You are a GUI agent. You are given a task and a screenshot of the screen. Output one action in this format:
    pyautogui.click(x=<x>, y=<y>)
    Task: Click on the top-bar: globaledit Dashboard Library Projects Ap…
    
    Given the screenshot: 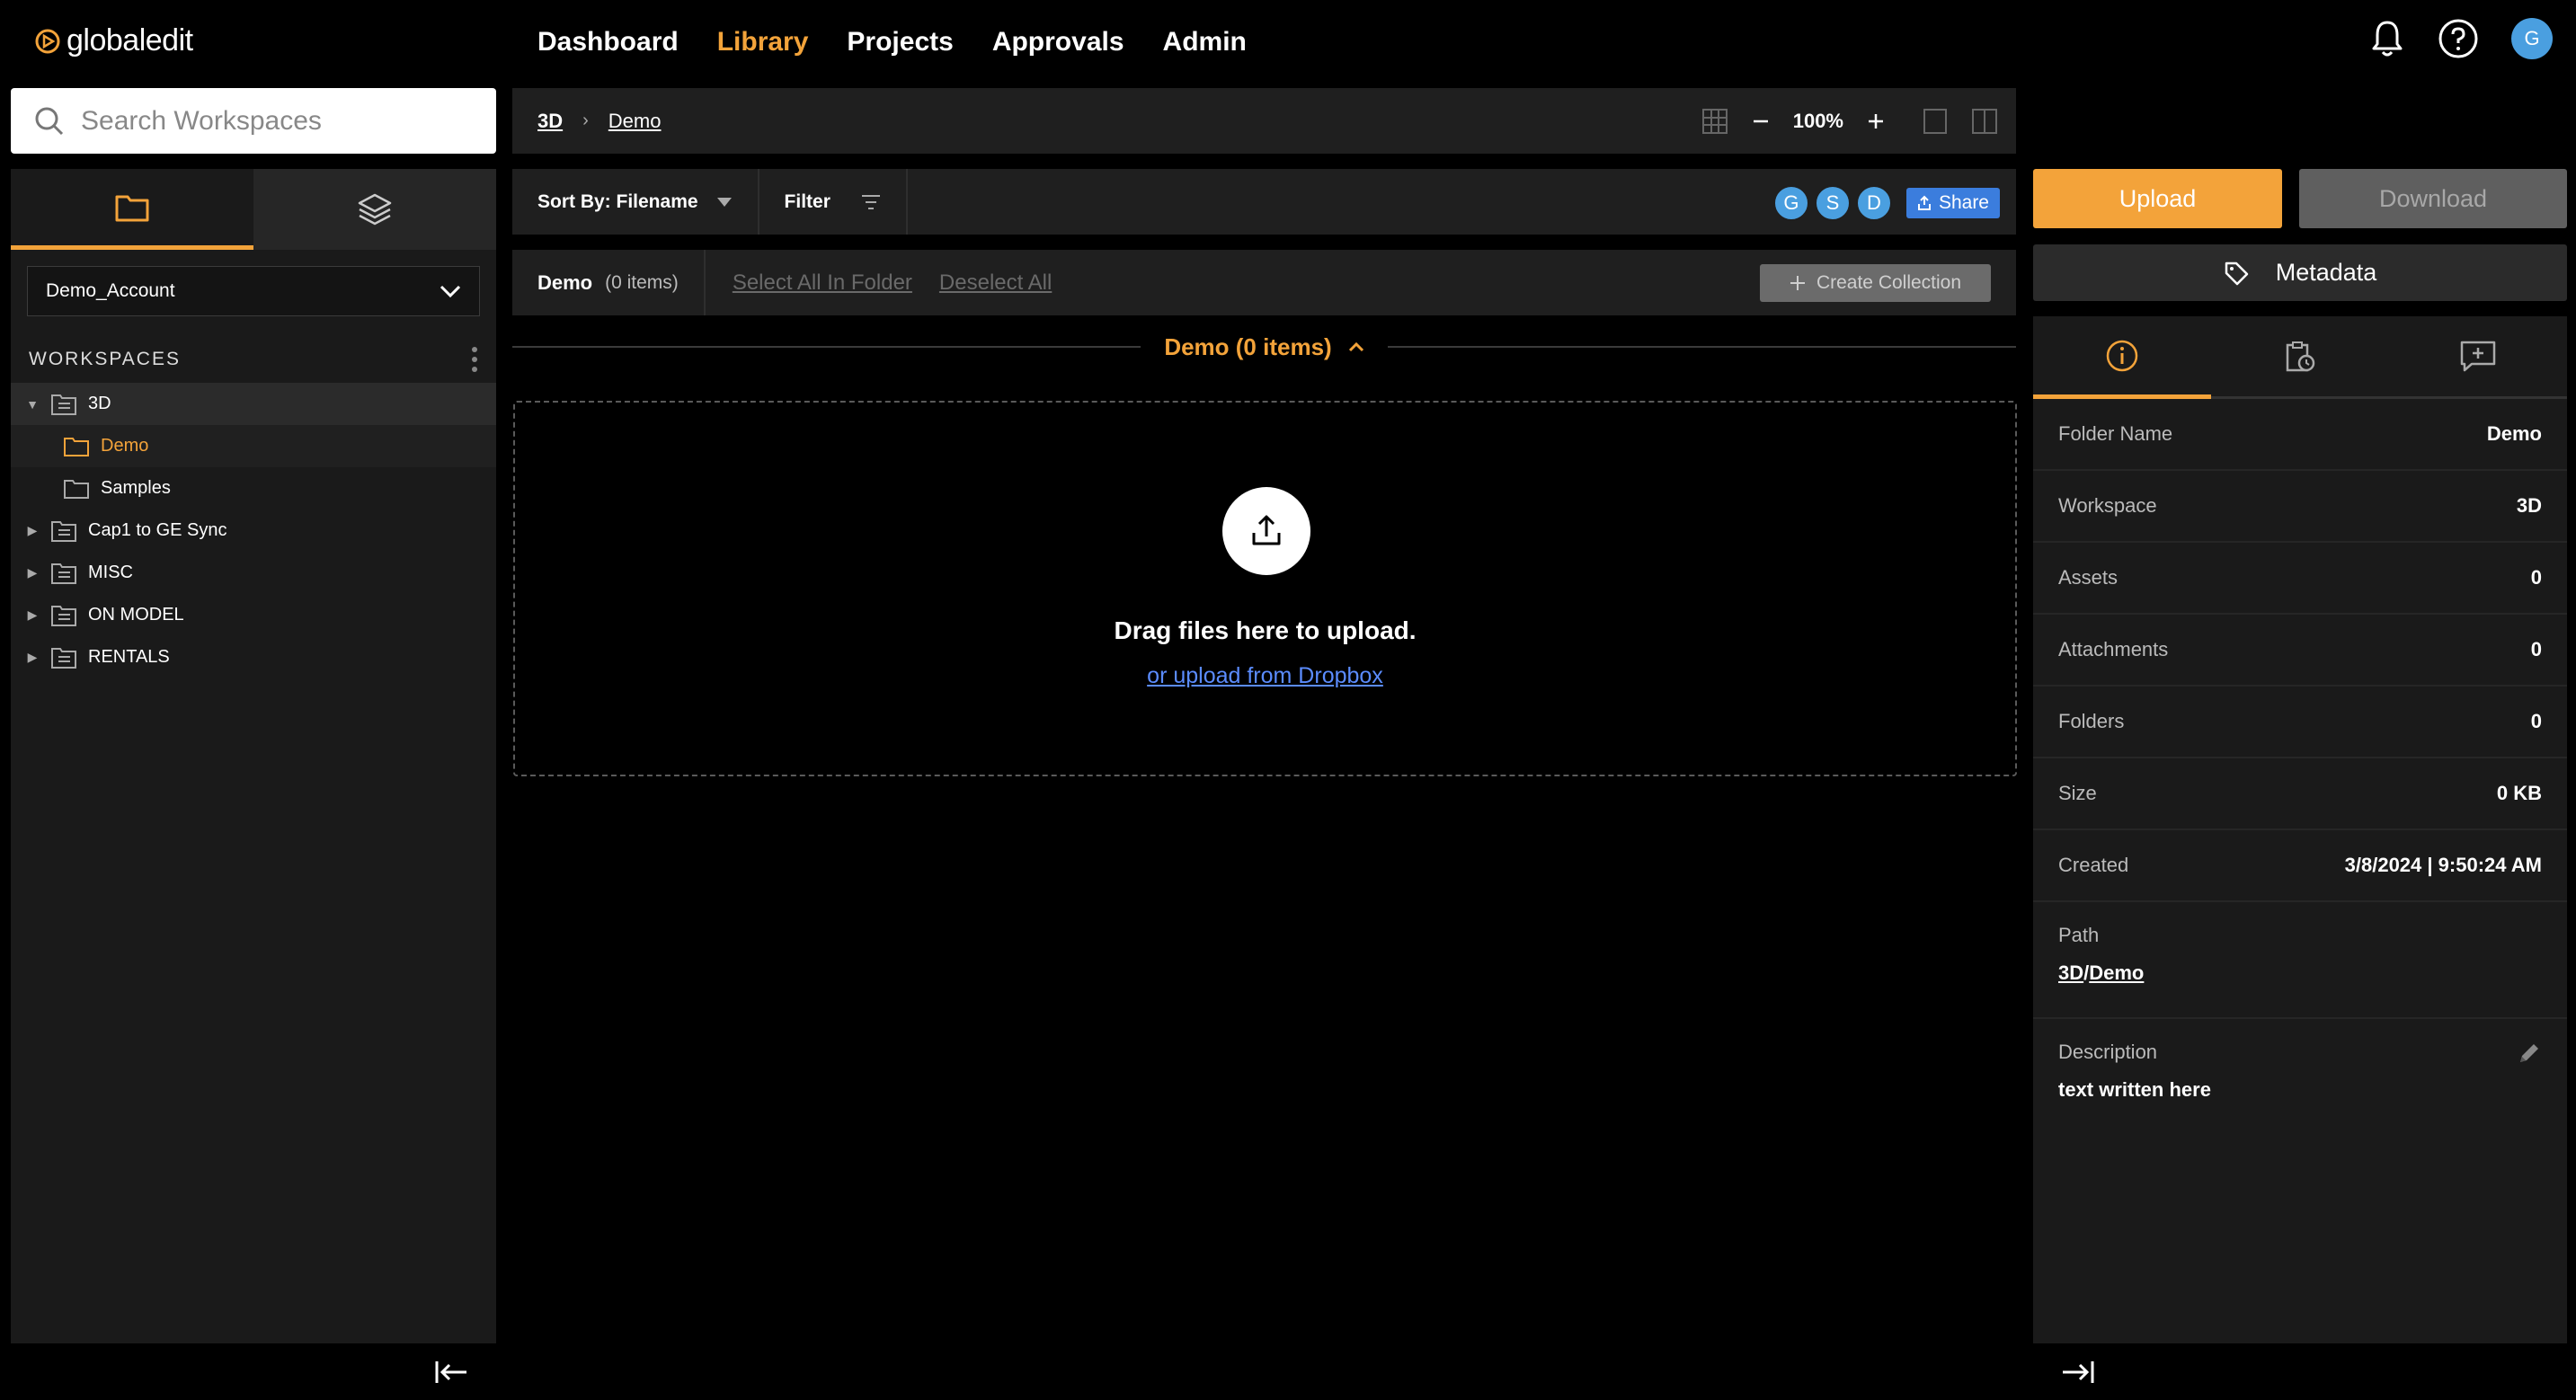 What is the action you would take?
    pyautogui.click(x=1288, y=43)
    